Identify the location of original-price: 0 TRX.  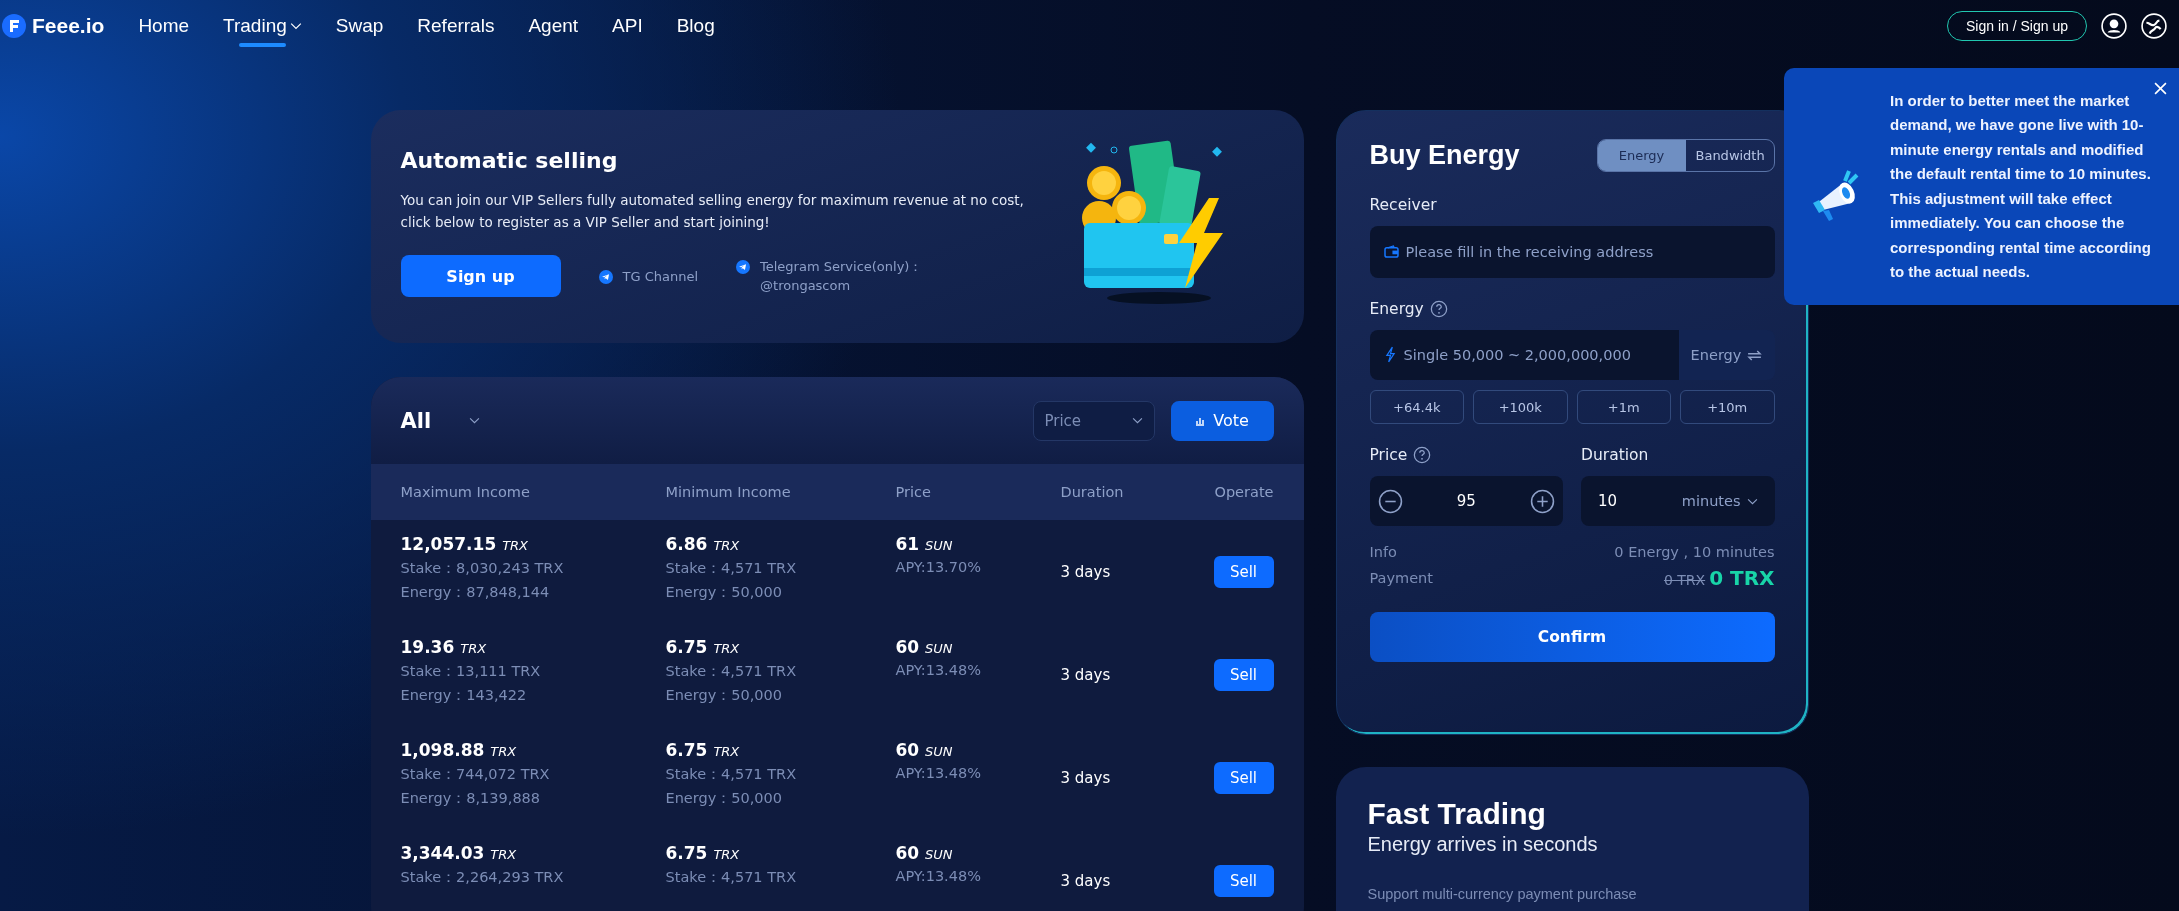
(1684, 580).